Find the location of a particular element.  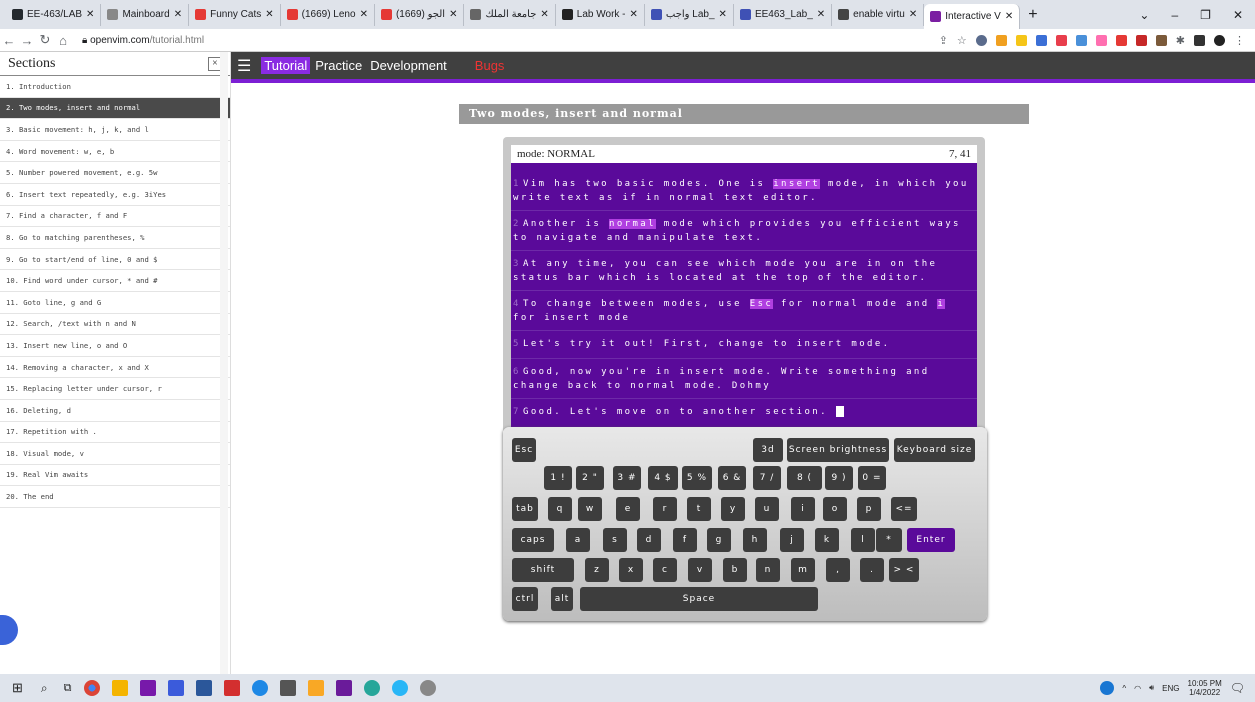

keyboard-key: Space is located at coordinates (699, 599).